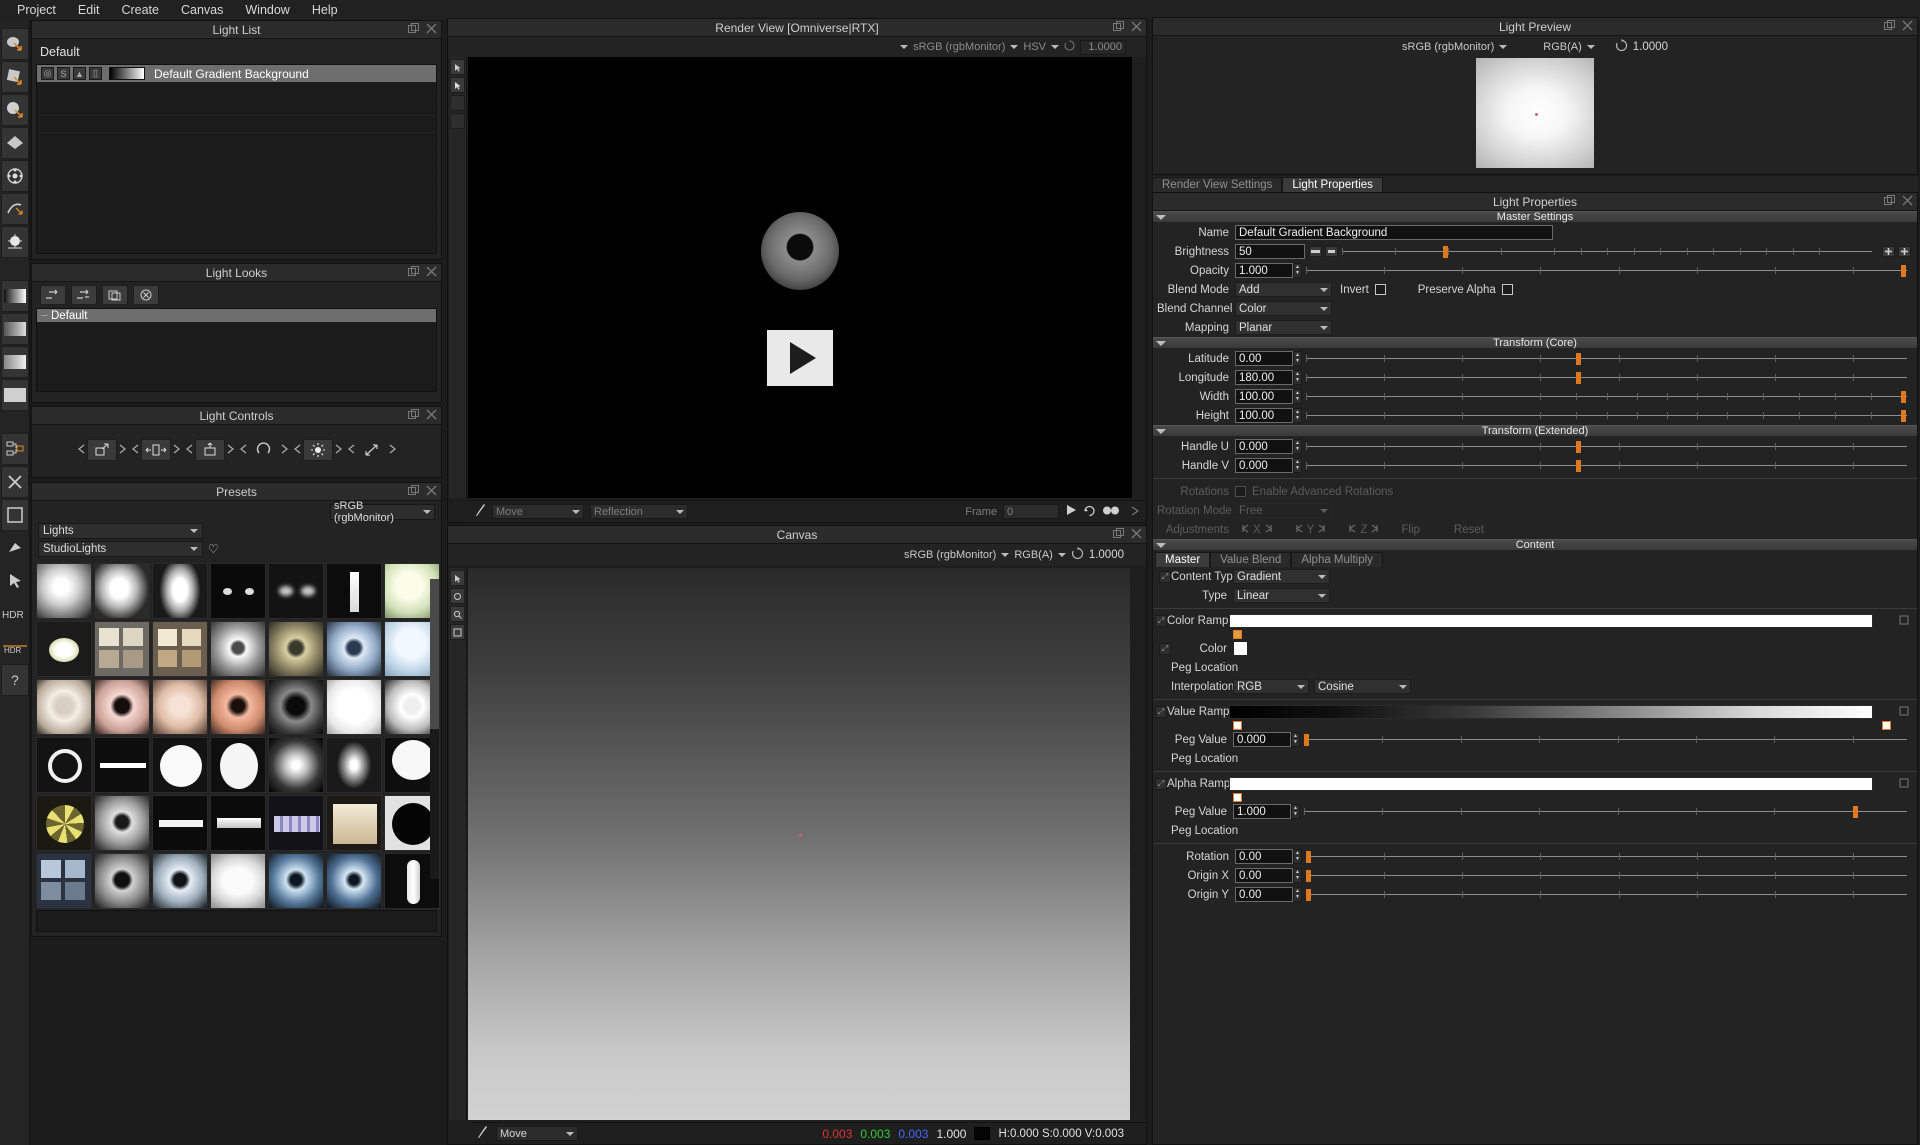  What do you see at coordinates (457, 67) in the screenshot?
I see `select-arrow-icon` at bounding box center [457, 67].